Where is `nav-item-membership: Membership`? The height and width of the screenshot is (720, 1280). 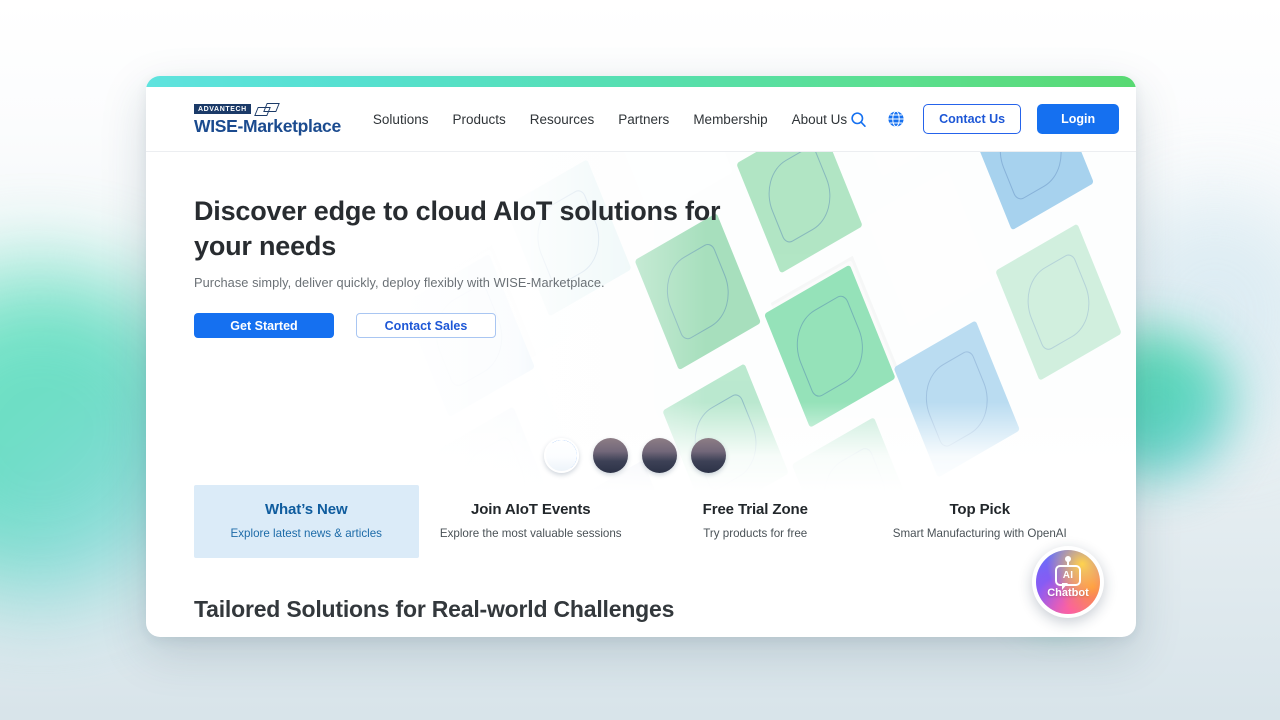 nav-item-membership: Membership is located at coordinates (730, 119).